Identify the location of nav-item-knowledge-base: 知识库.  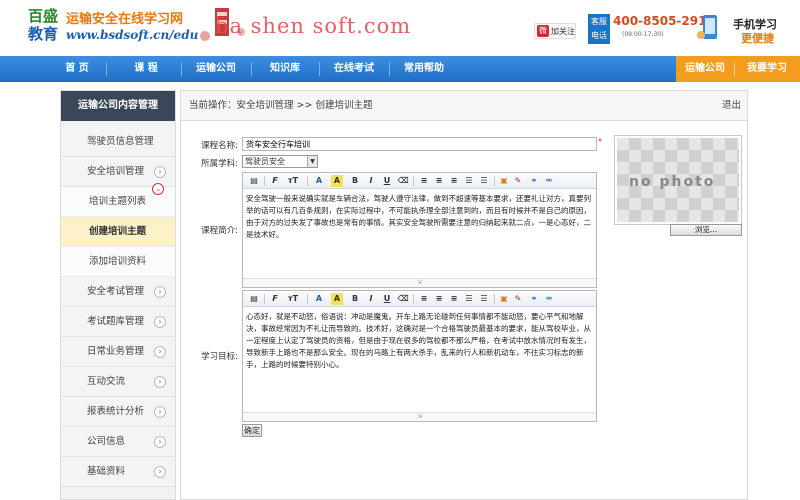
(285, 69).